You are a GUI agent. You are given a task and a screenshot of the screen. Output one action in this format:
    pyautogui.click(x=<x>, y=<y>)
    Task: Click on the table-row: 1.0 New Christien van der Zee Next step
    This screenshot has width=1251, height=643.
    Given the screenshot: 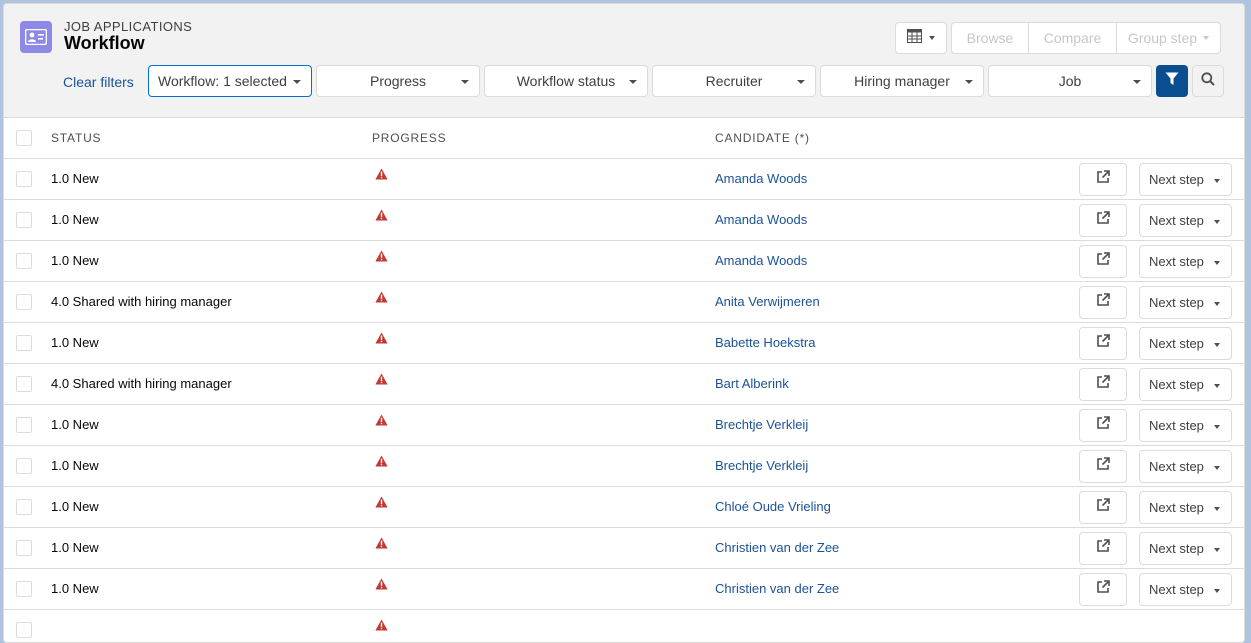 What is the action you would take?
    pyautogui.click(x=624, y=548)
    